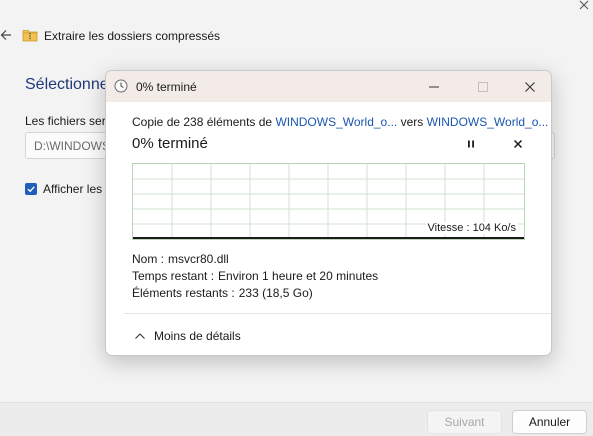  What do you see at coordinates (549, 422) in the screenshot?
I see `cancel-button: Annuler` at bounding box center [549, 422].